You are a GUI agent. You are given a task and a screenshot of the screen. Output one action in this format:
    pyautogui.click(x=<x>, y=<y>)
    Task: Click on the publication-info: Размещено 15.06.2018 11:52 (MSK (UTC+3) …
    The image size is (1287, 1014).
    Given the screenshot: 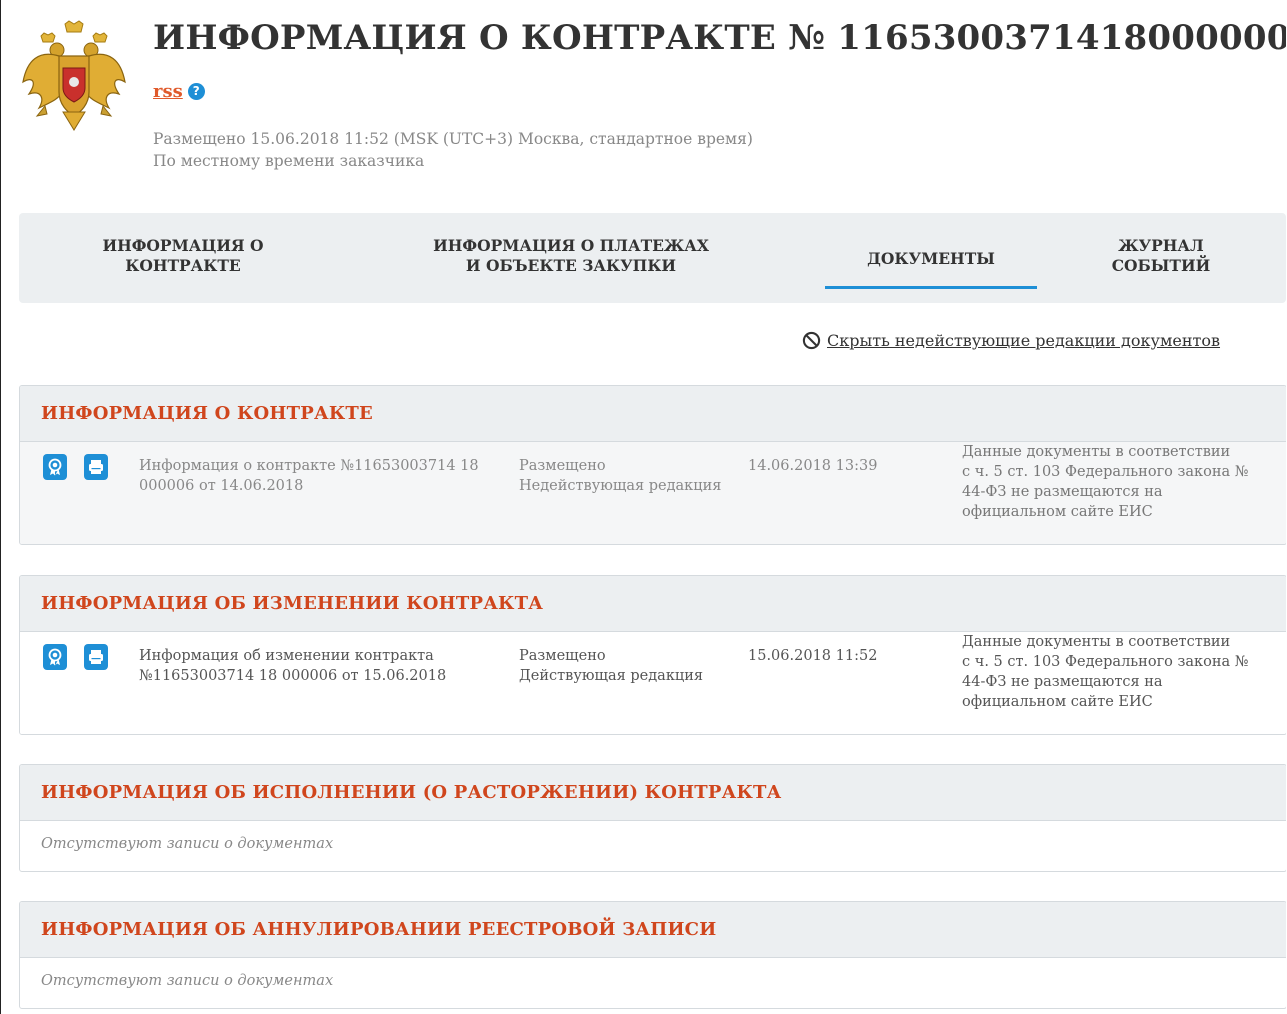 What is the action you would take?
    pyautogui.click(x=453, y=150)
    